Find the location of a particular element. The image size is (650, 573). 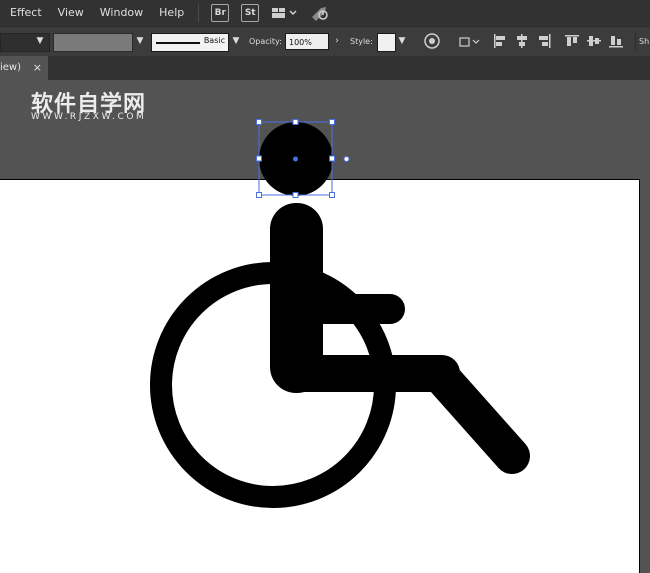

handle-top-right is located at coordinates (332, 122).